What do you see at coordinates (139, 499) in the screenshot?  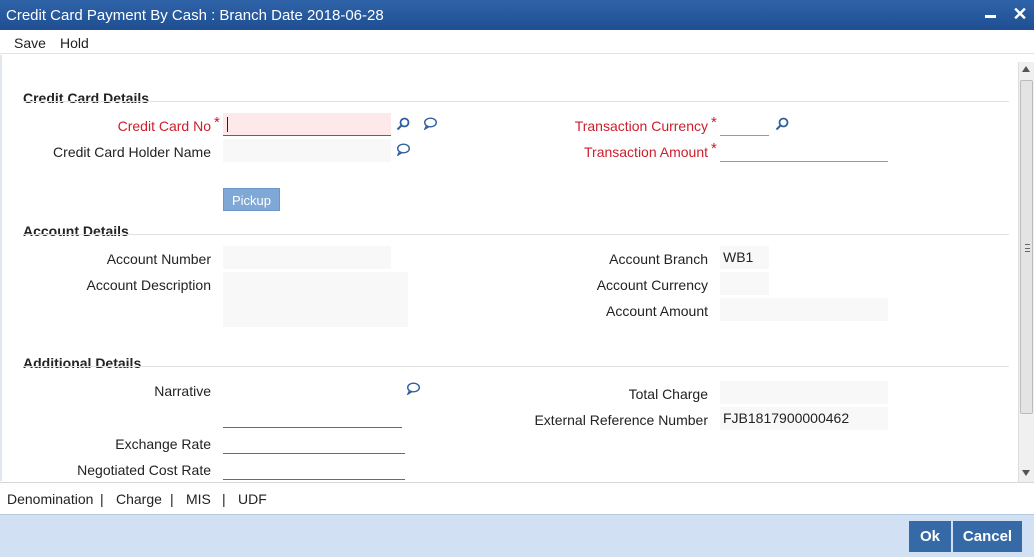 I see `tab-charge: Charge` at bounding box center [139, 499].